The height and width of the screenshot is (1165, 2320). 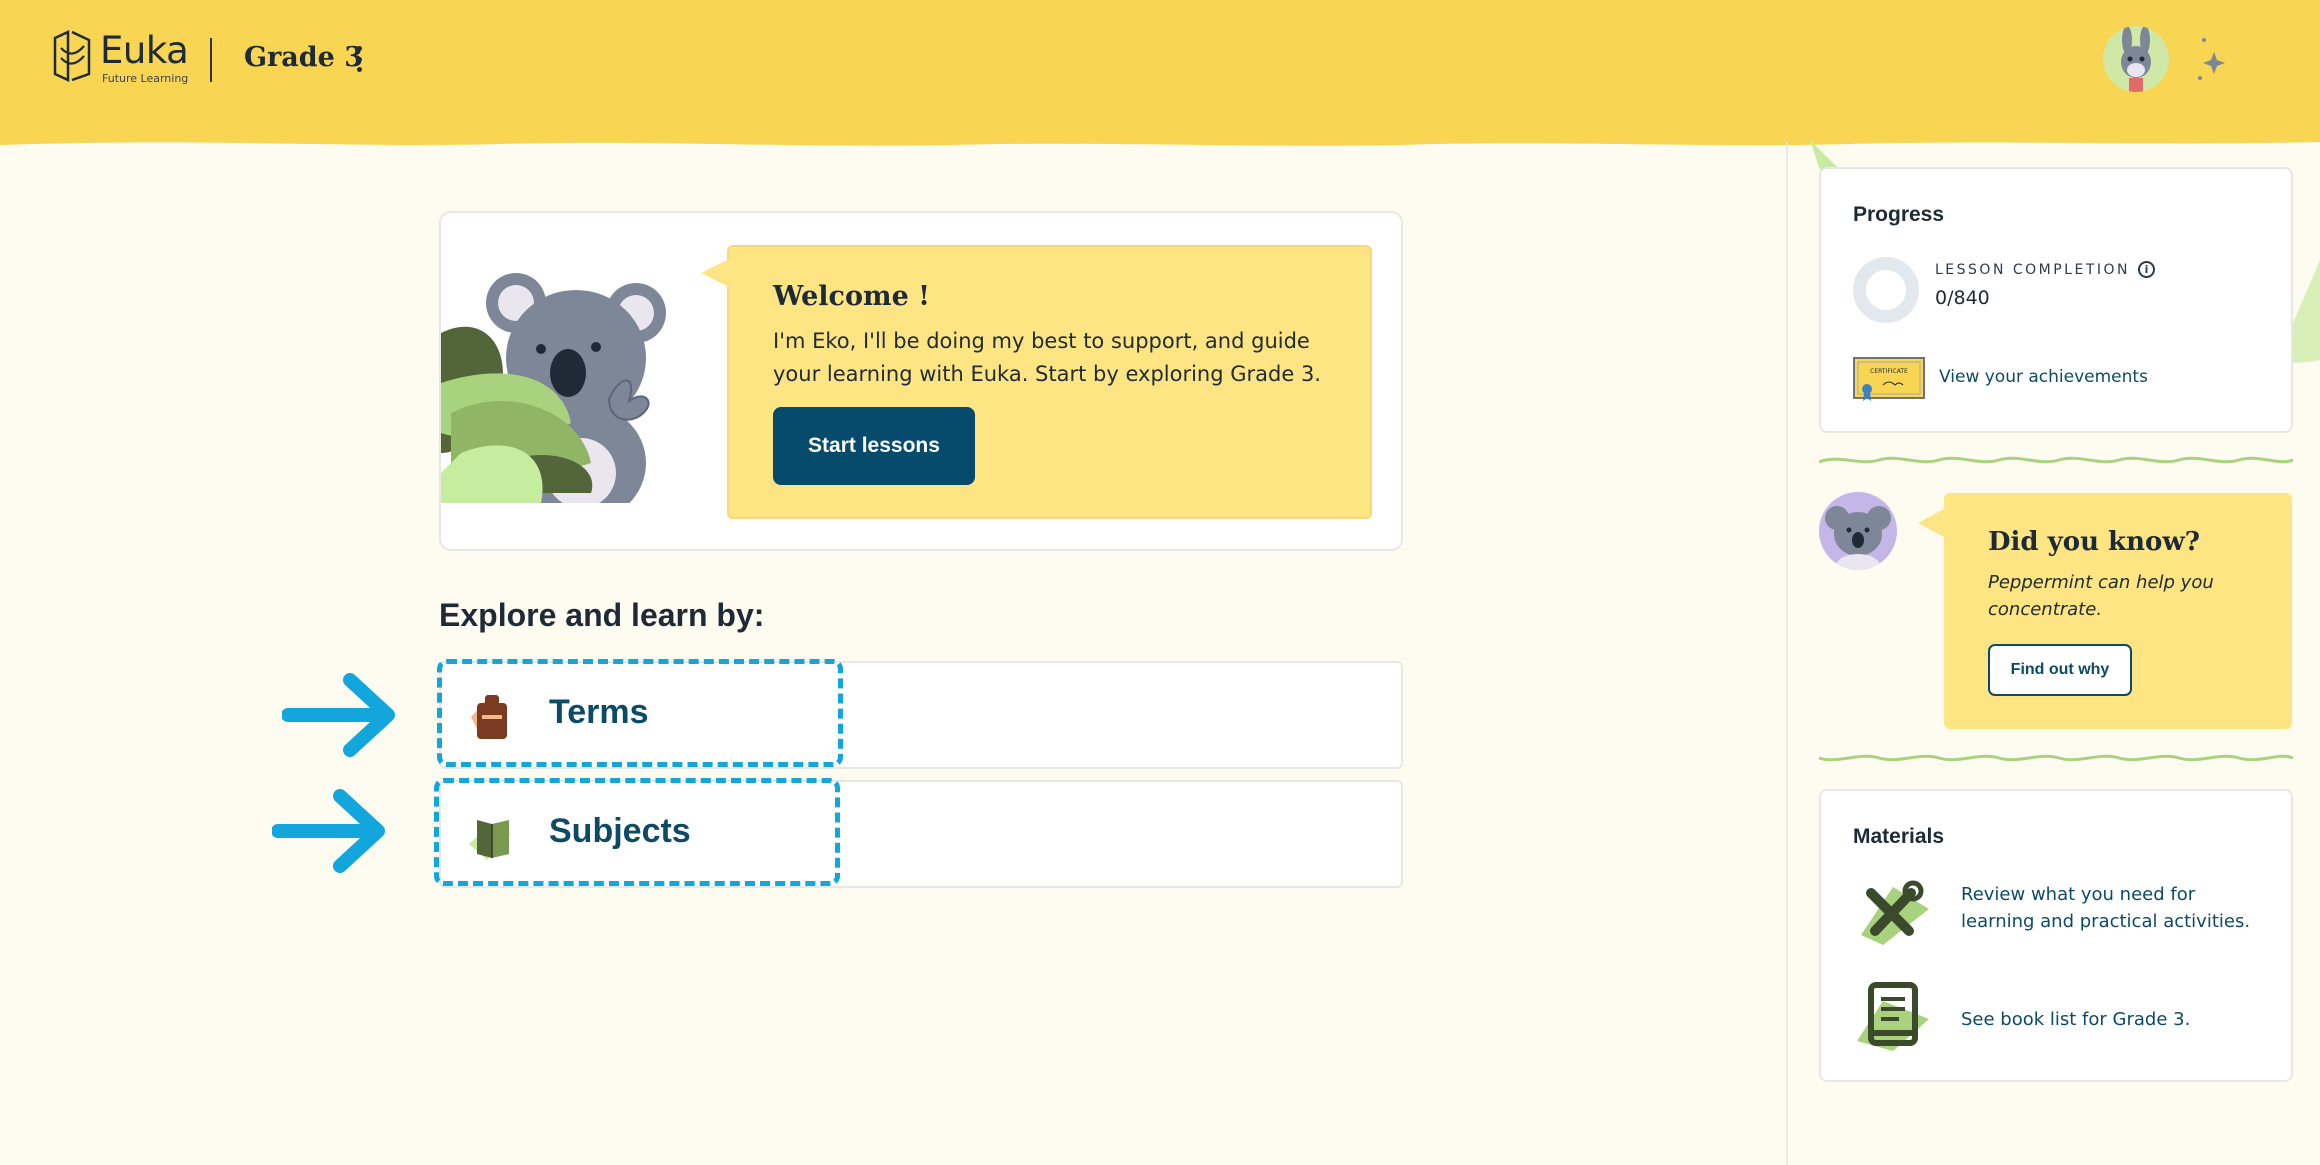 I want to click on view-achievements-link: View your achievements, so click(x=2043, y=377).